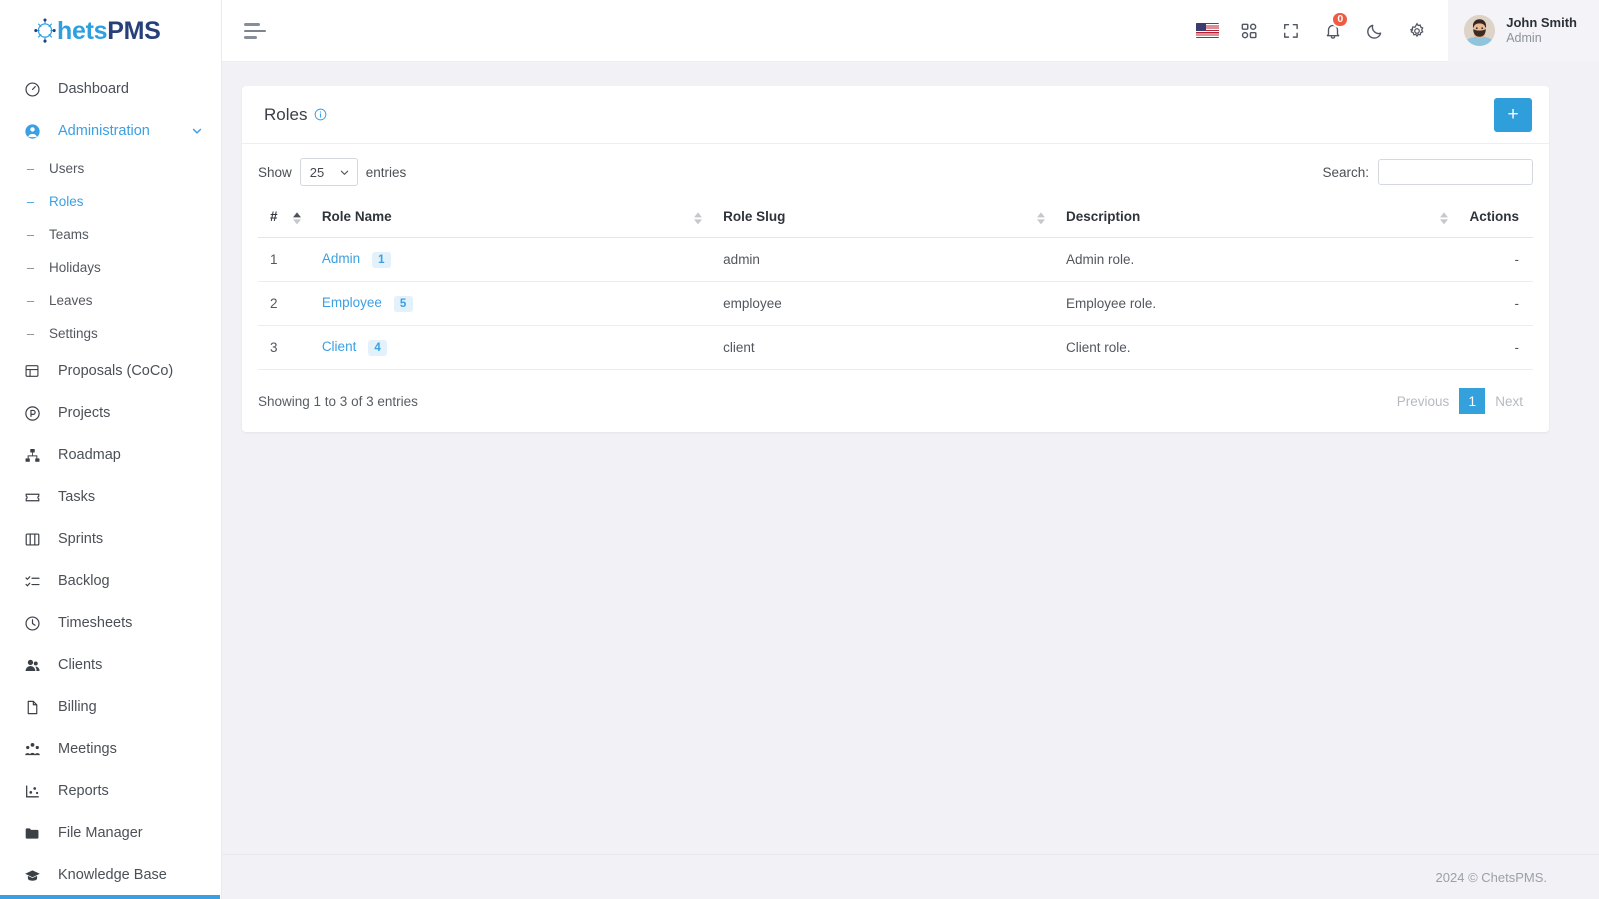 The height and width of the screenshot is (899, 1599). Describe the element at coordinates (197, 131) in the screenshot. I see `chevron-down-icon` at that location.